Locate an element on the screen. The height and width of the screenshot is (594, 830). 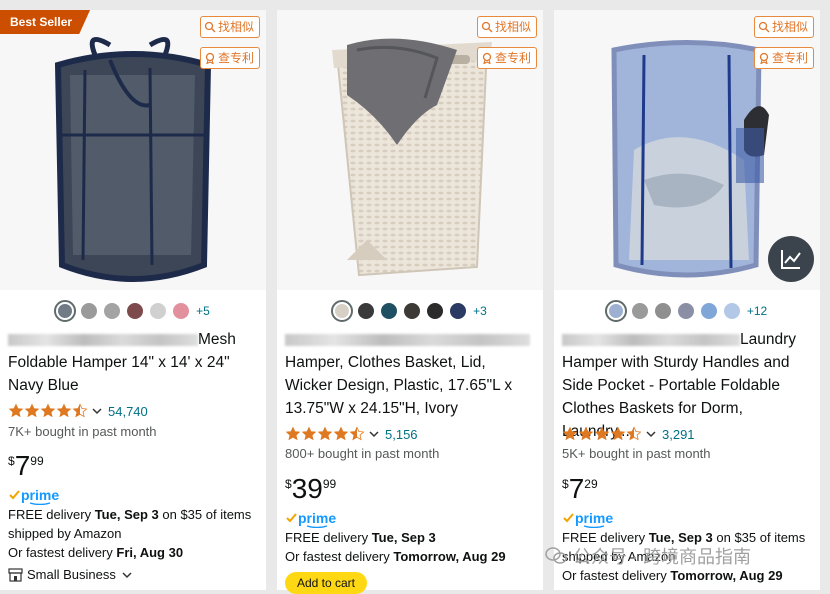
rating-count-link: 54,740 is located at coordinates (128, 411).